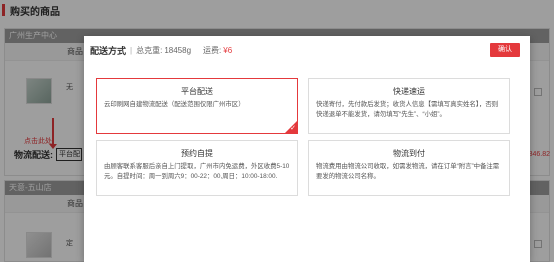  I want to click on option-title: 平台配送, so click(197, 91).